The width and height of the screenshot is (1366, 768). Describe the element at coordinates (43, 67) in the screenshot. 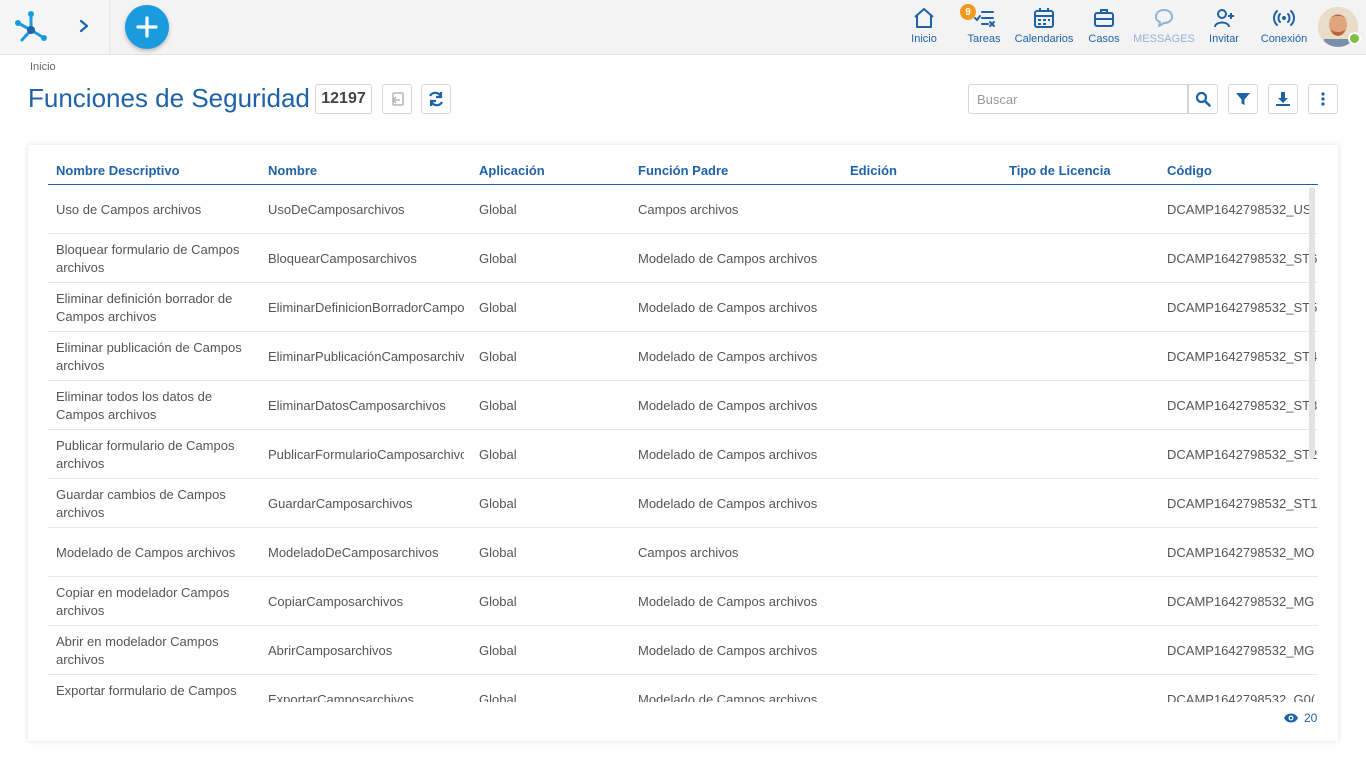

I see `breadcrumb: Inicio` at that location.